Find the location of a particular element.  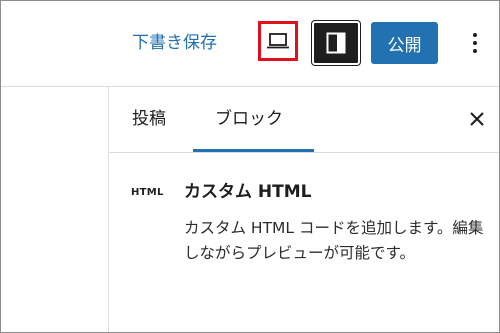

tab-block: ブロック is located at coordinates (249, 119).